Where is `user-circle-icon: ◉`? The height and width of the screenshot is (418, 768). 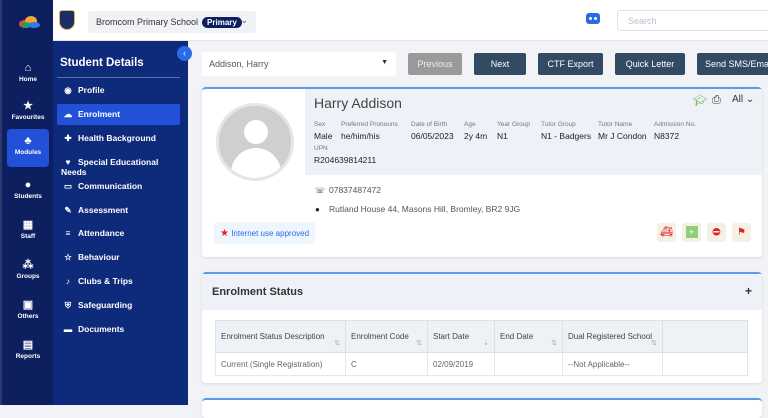 user-circle-icon: ◉ is located at coordinates (68, 90).